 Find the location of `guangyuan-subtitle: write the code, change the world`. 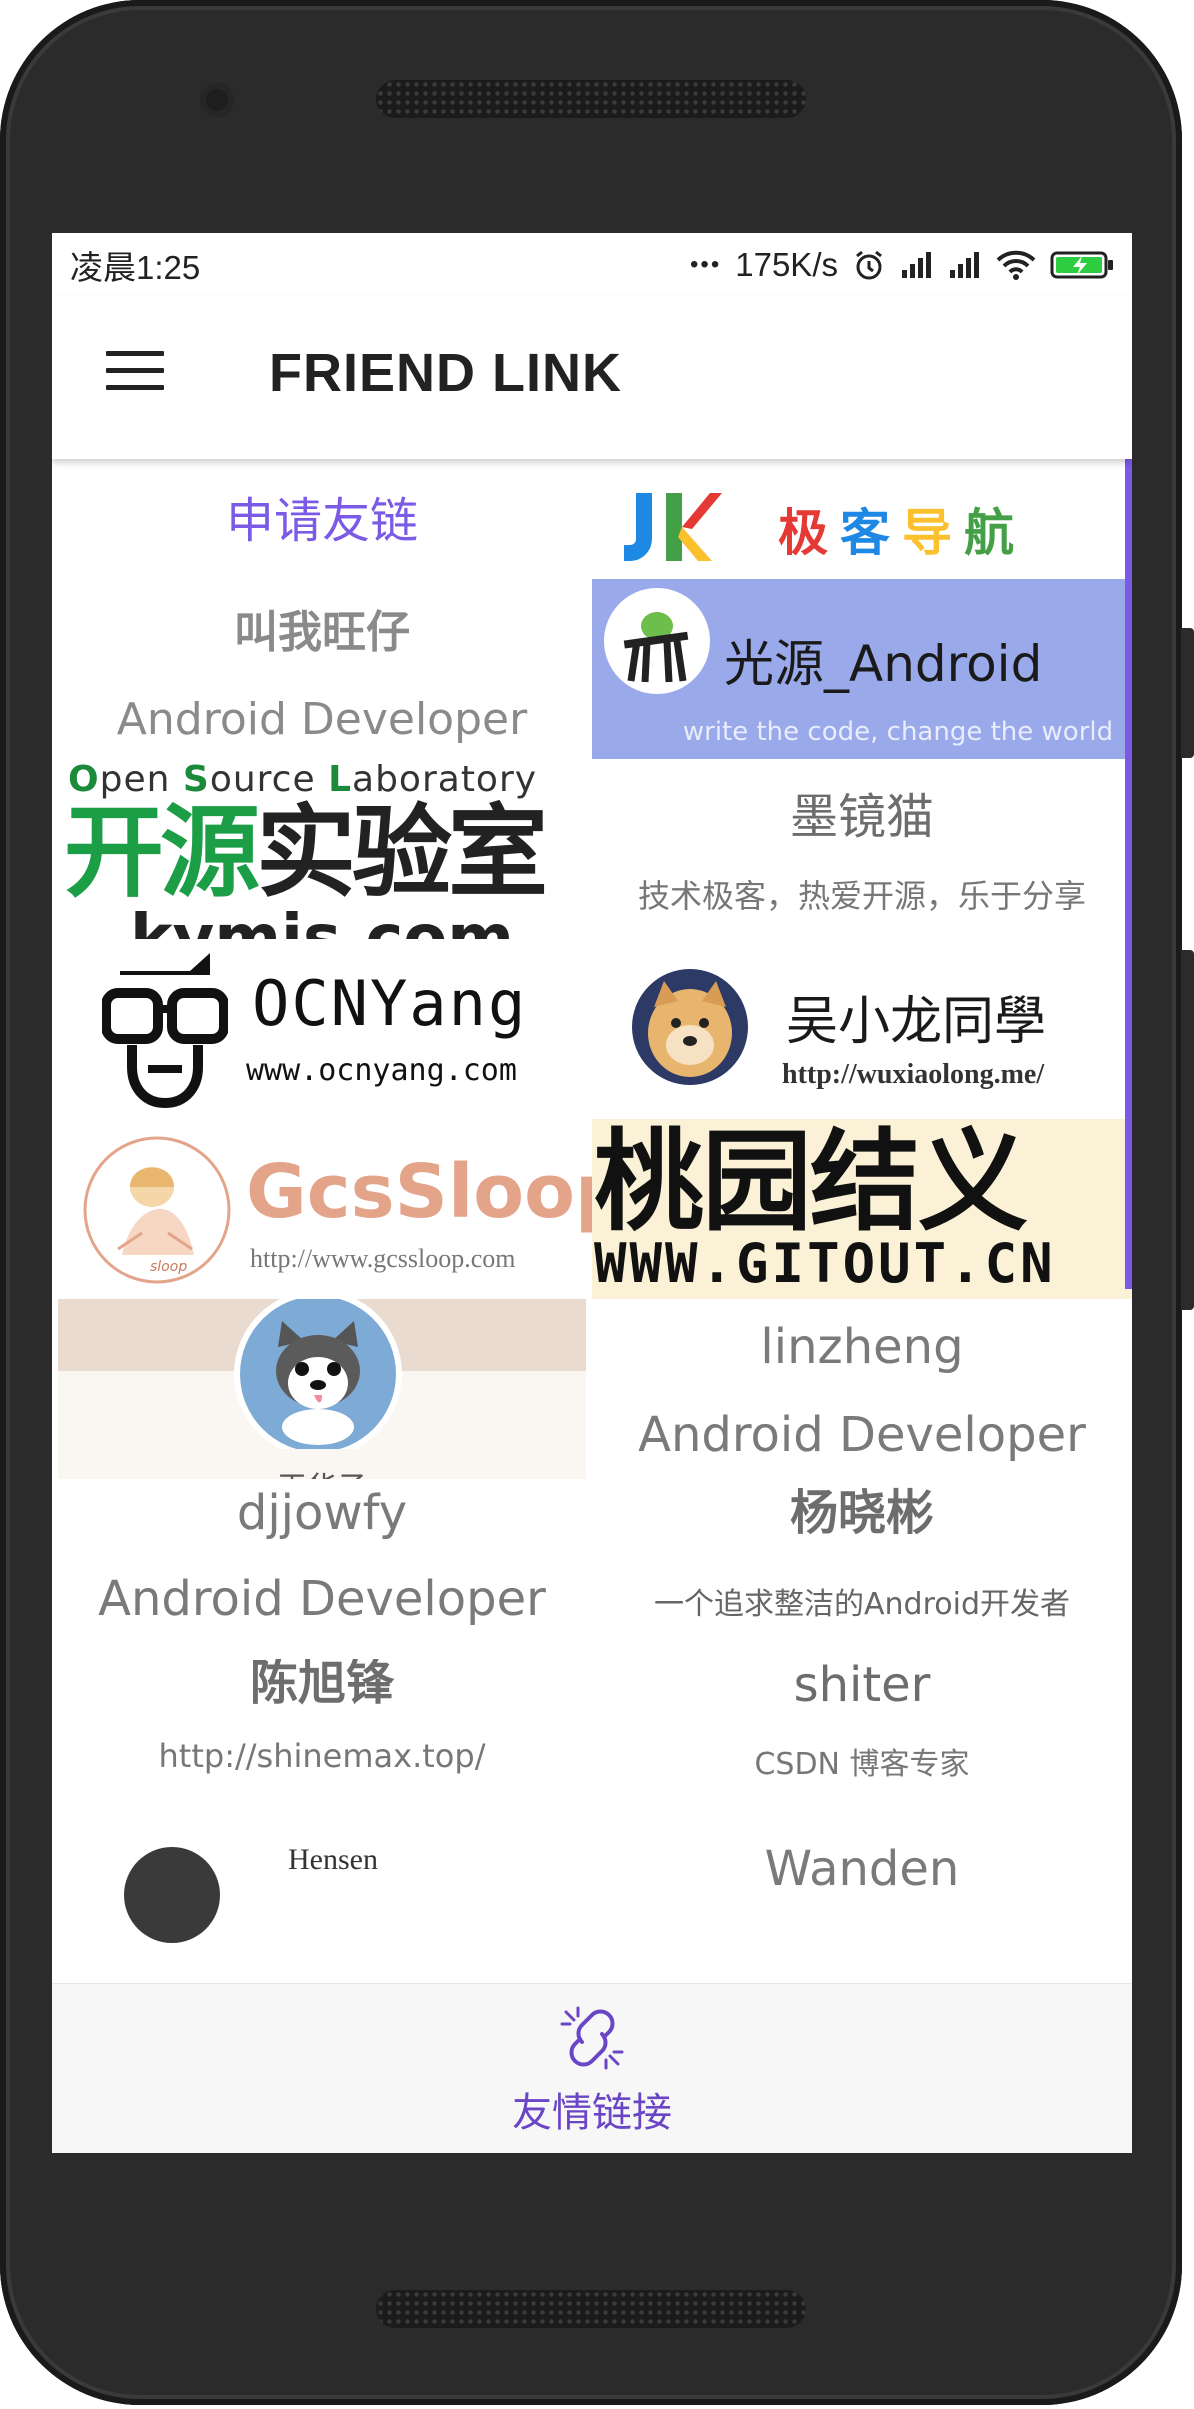

guangyuan-subtitle: write the code, change the world is located at coordinates (898, 732).